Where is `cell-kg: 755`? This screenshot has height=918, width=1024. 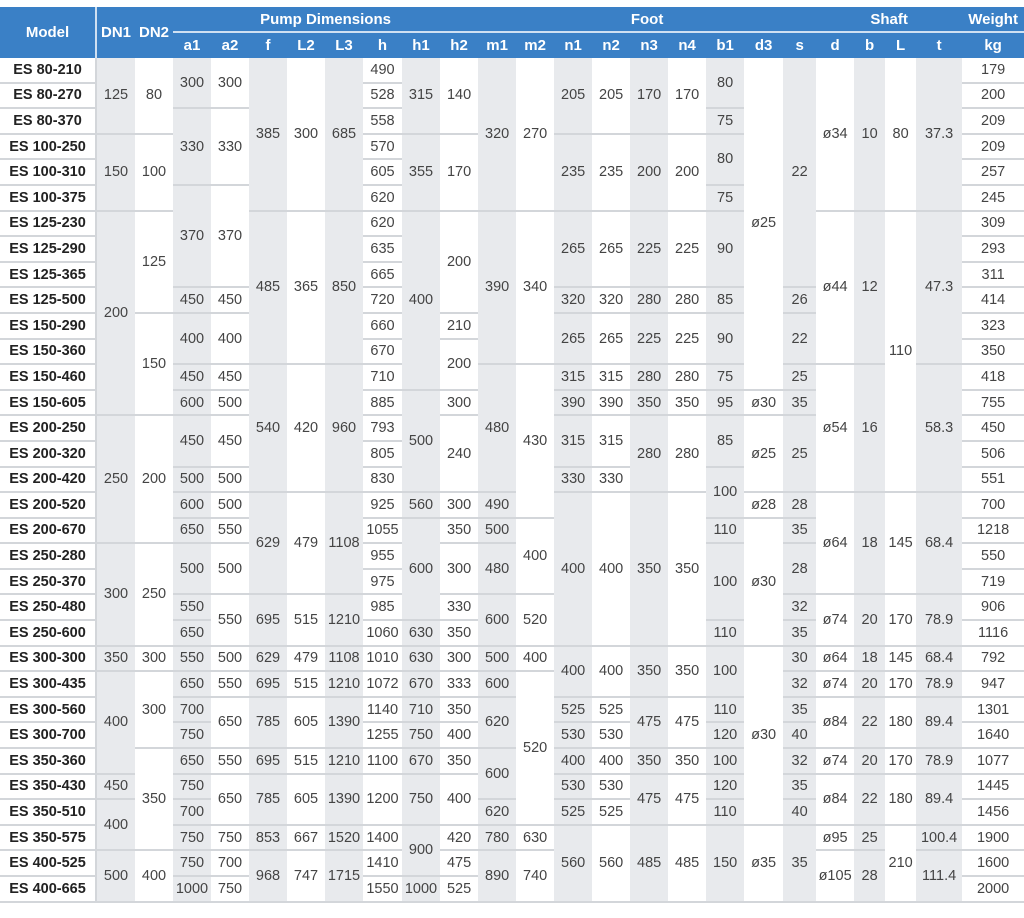 cell-kg: 755 is located at coordinates (993, 403).